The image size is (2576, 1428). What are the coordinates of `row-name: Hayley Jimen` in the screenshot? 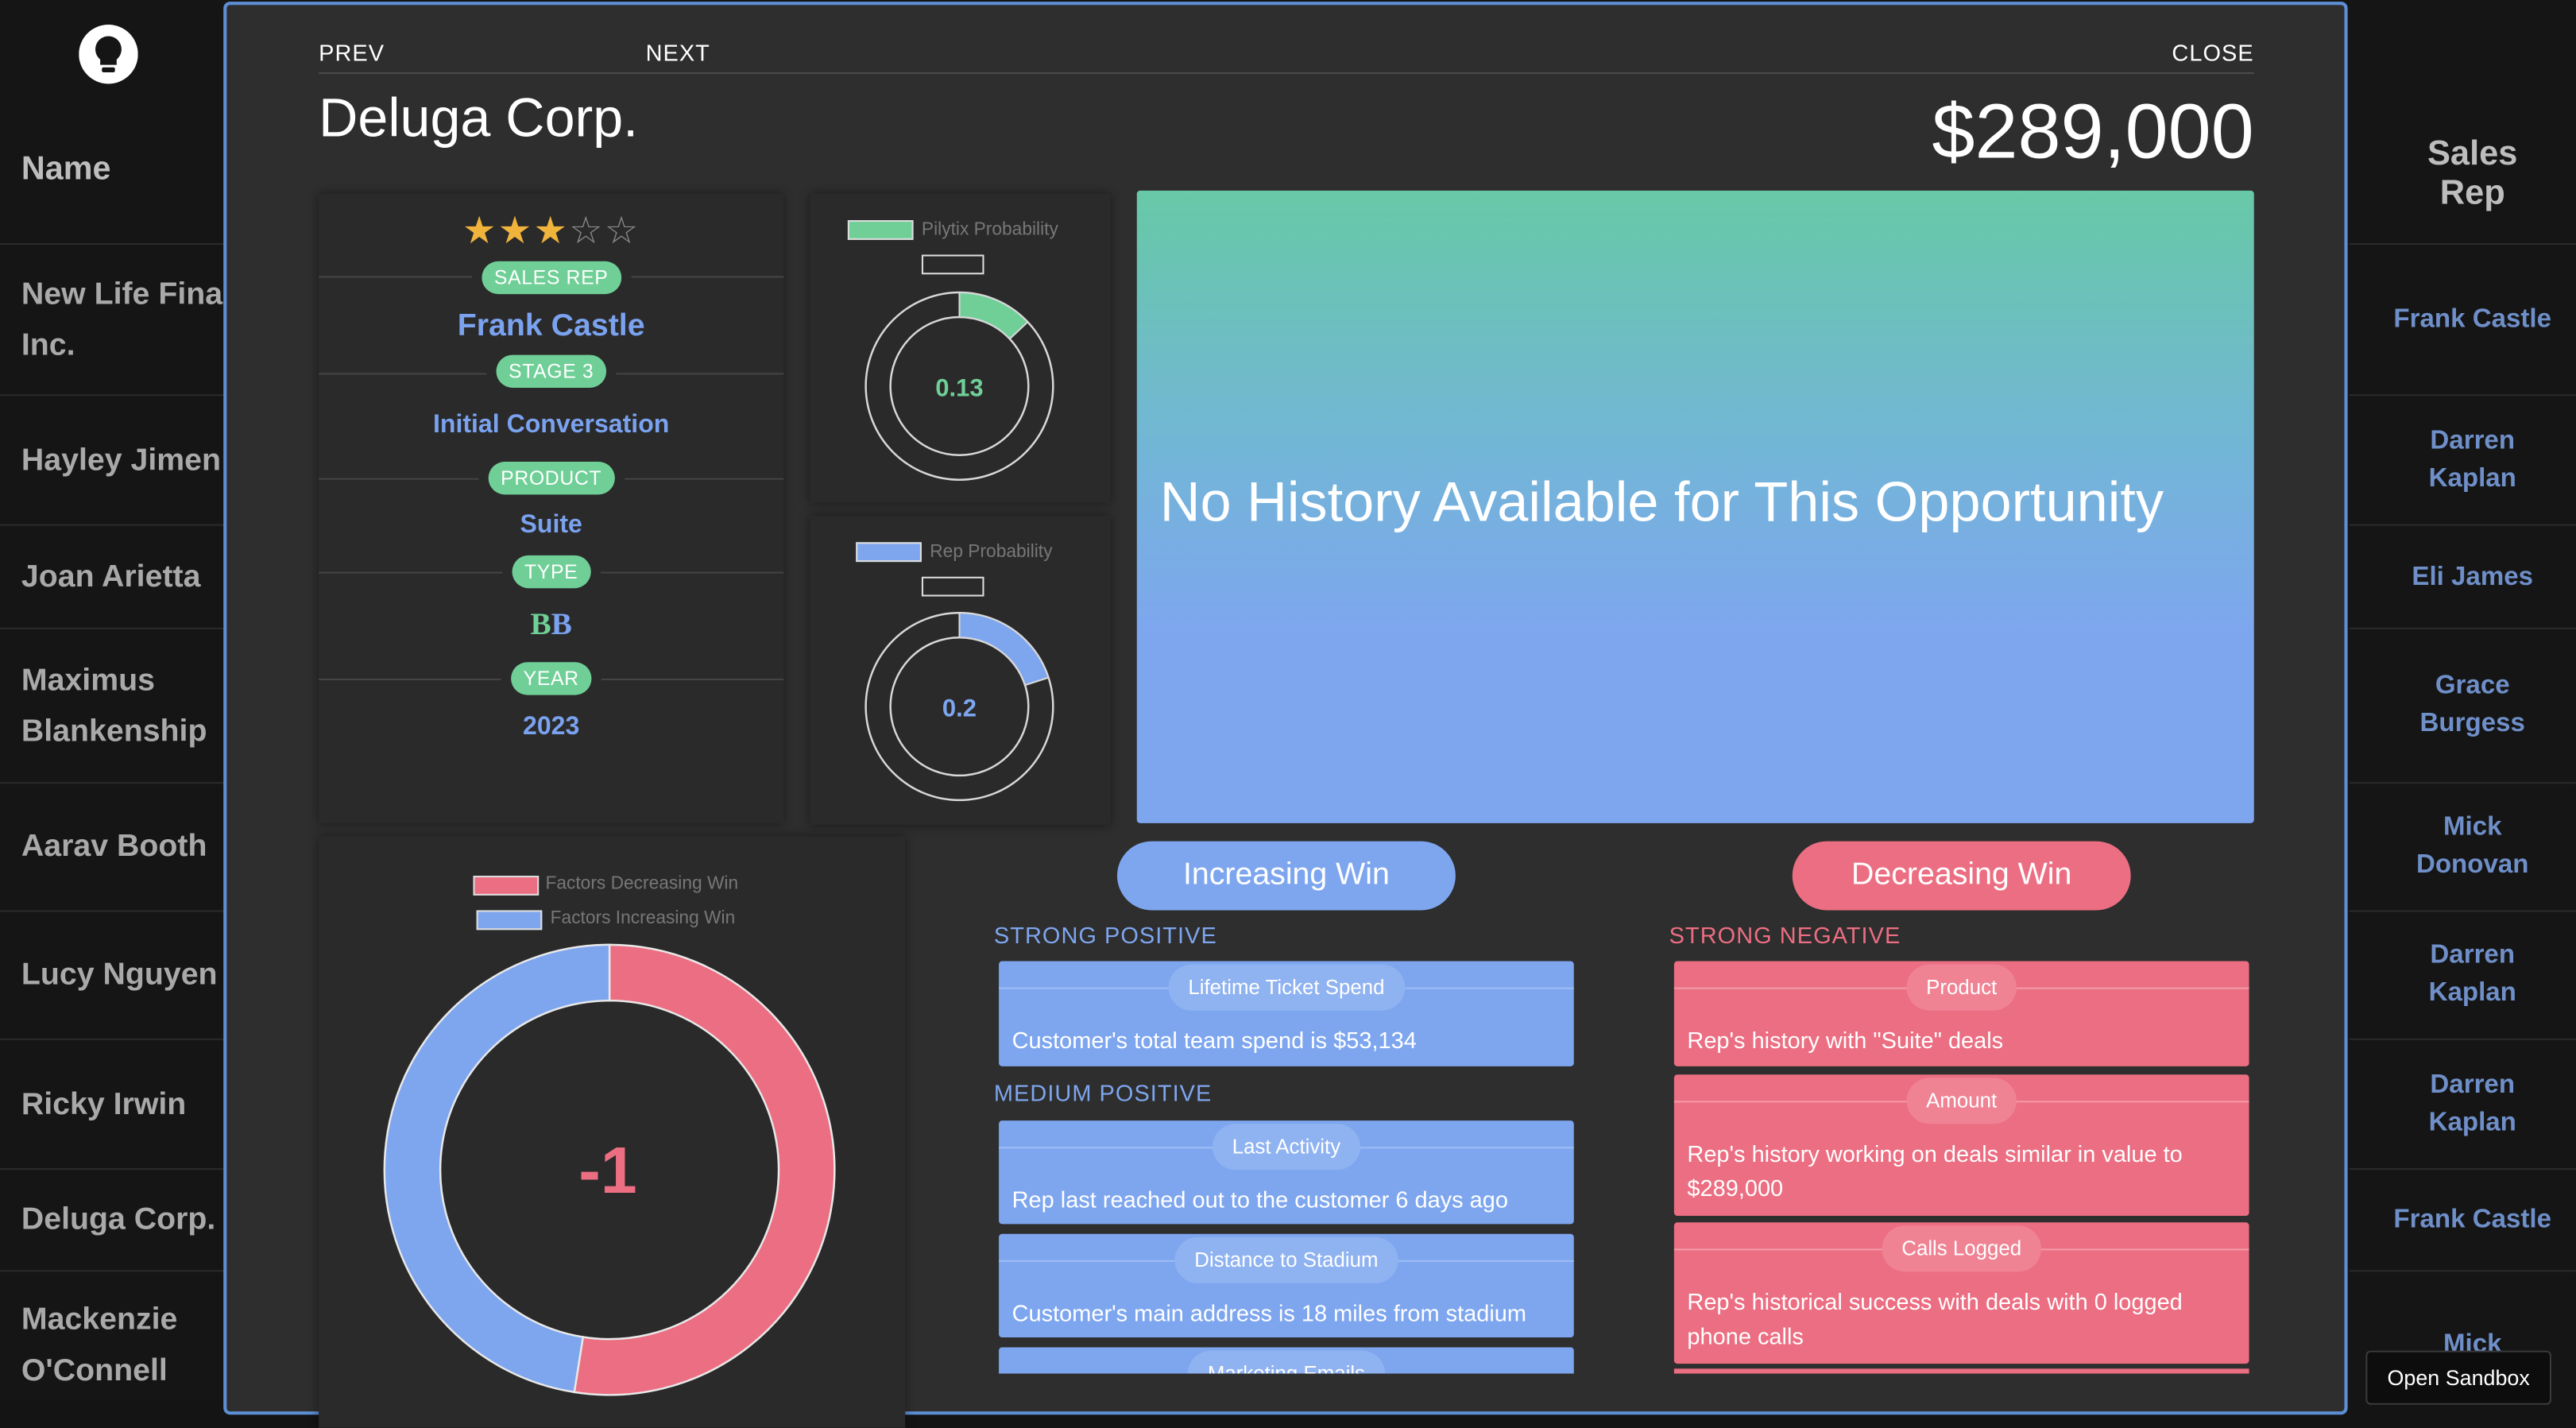 It's located at (122, 460).